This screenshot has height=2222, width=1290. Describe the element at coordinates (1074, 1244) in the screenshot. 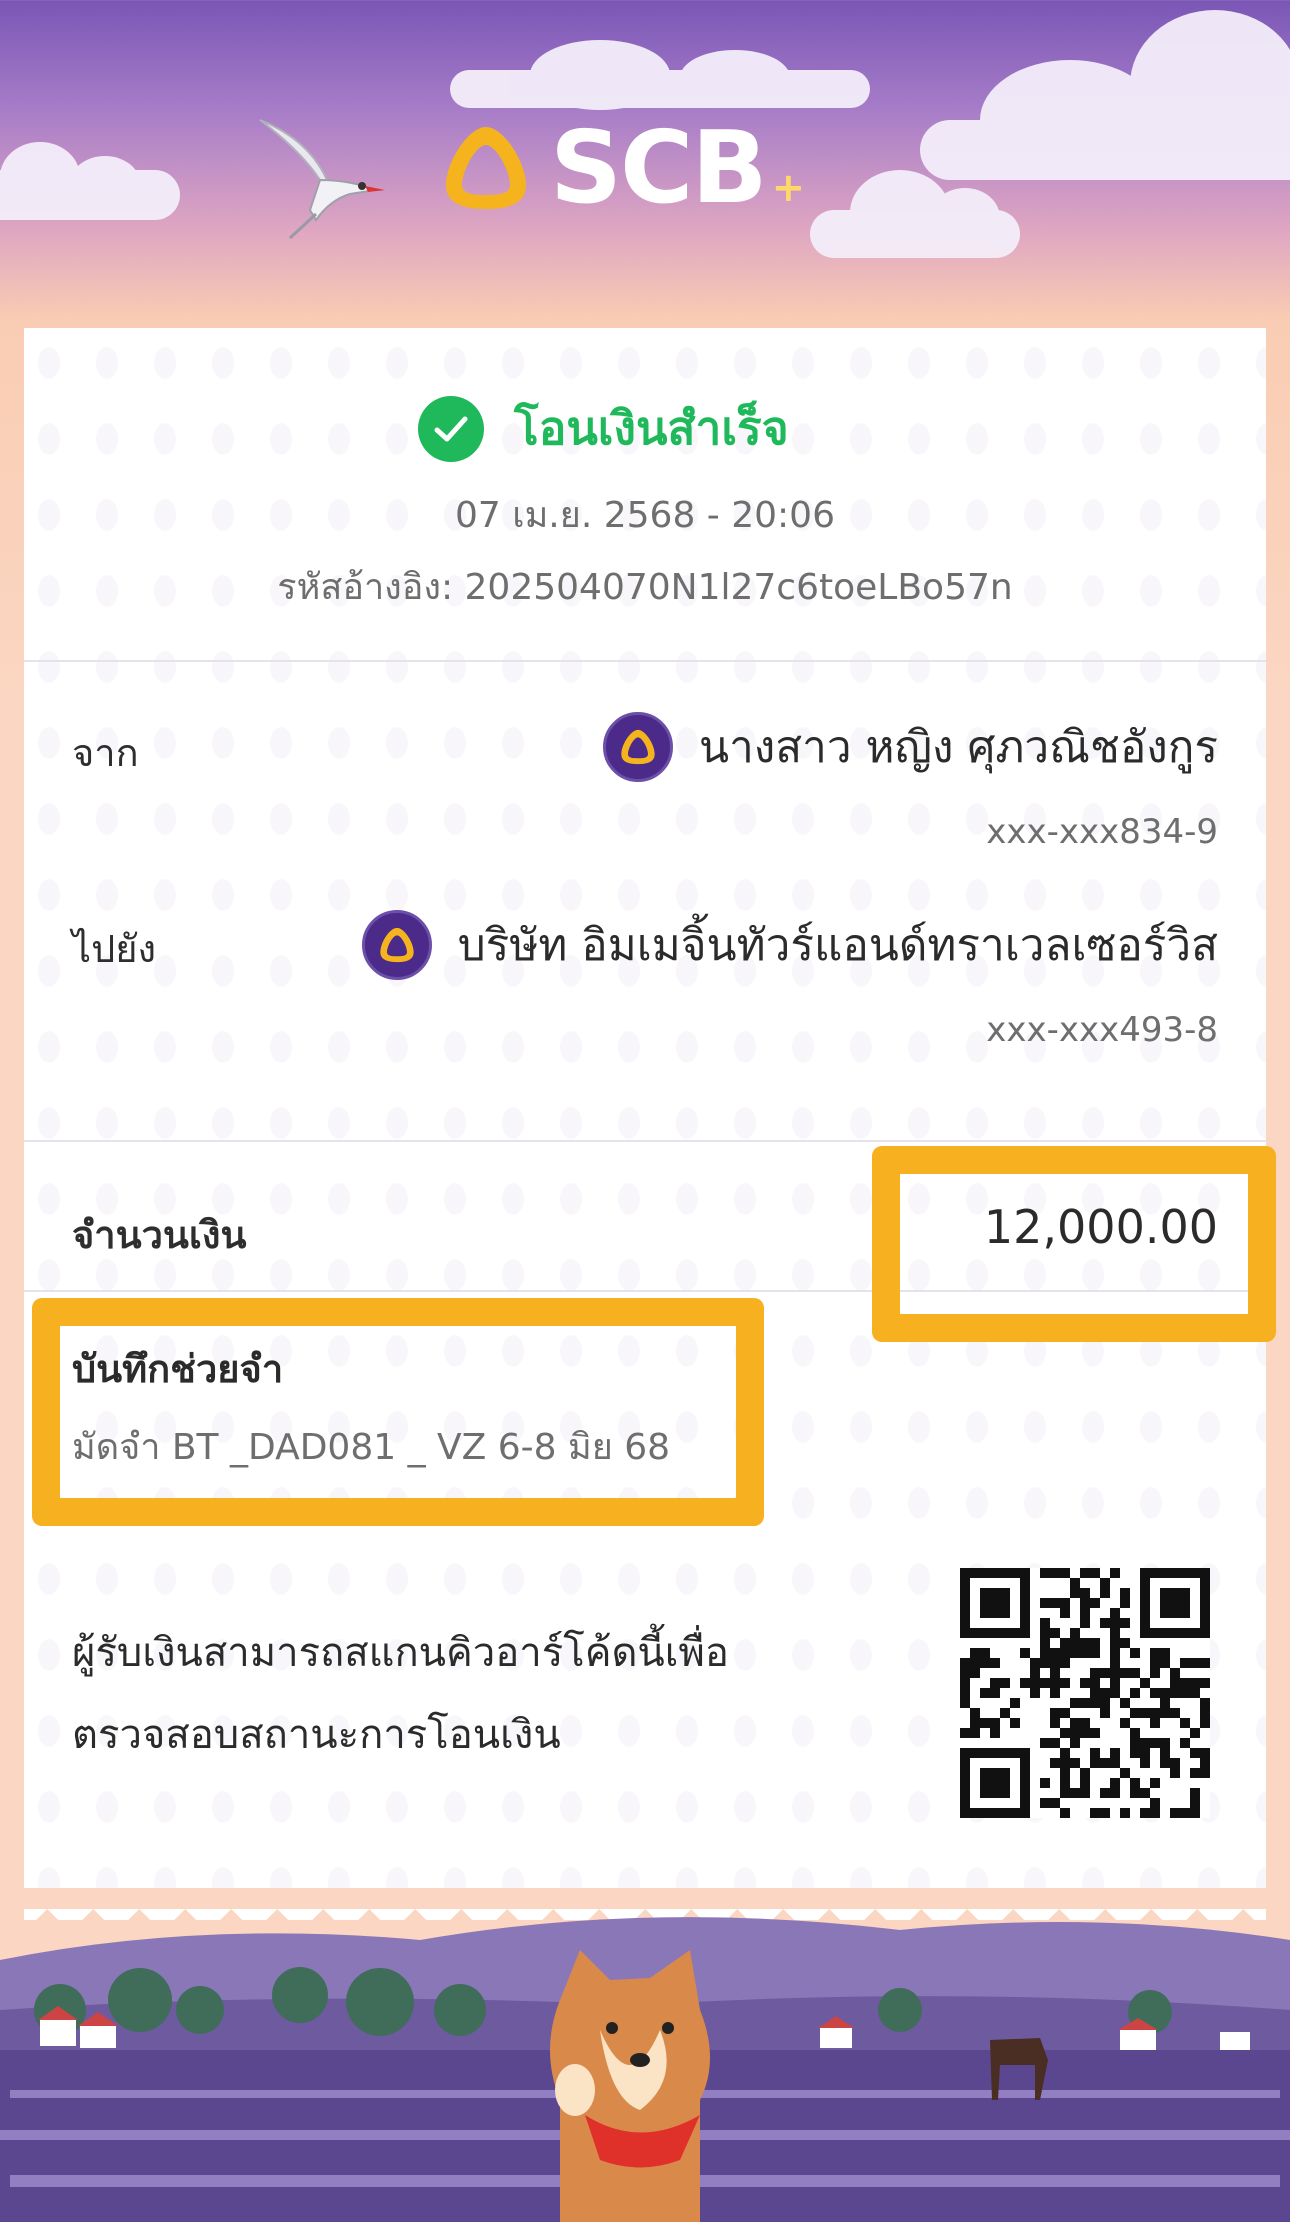

I see `amount-highlight-box` at that location.